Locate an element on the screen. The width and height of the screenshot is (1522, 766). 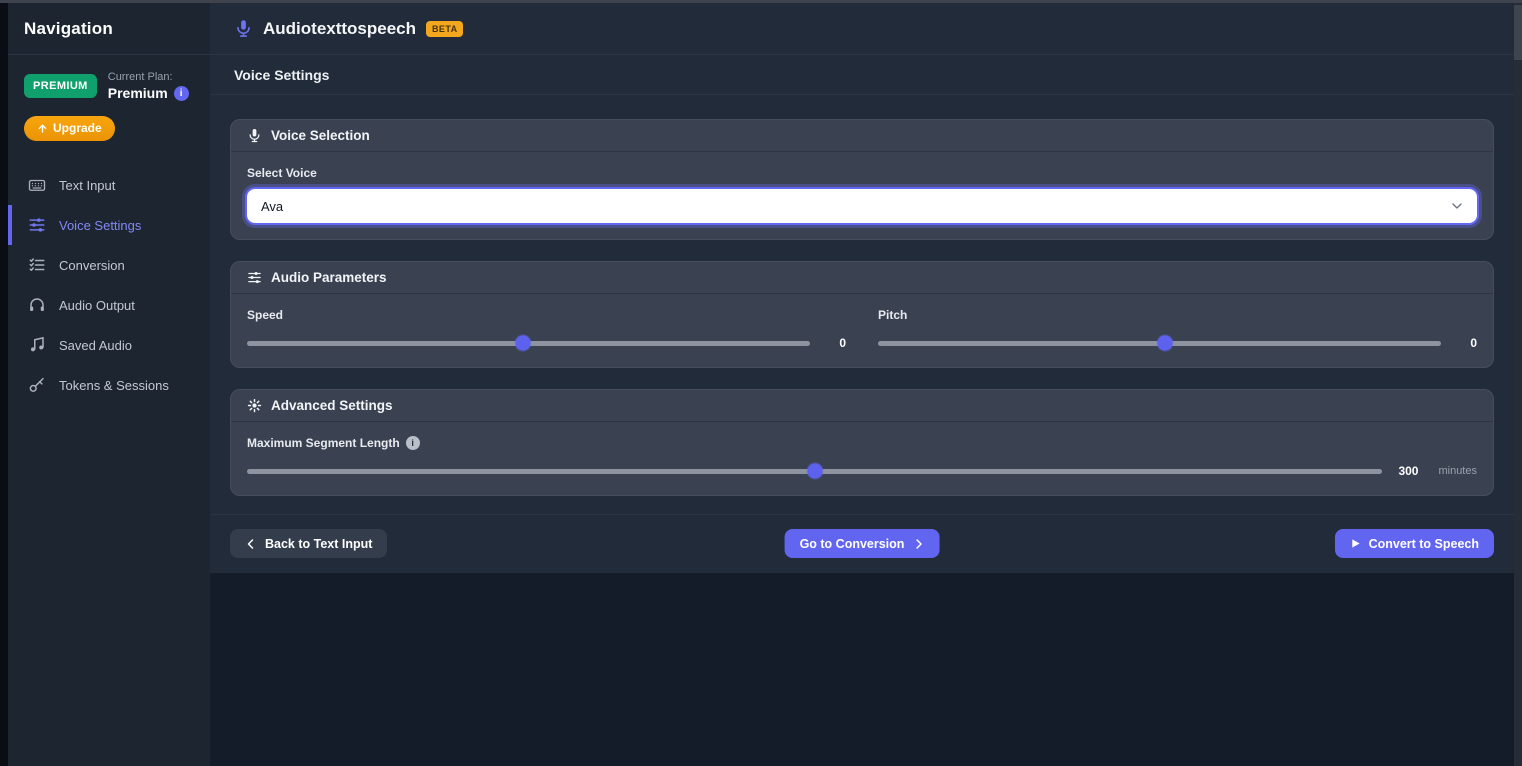
back-button-label: Back to Text Input is located at coordinates (319, 543).